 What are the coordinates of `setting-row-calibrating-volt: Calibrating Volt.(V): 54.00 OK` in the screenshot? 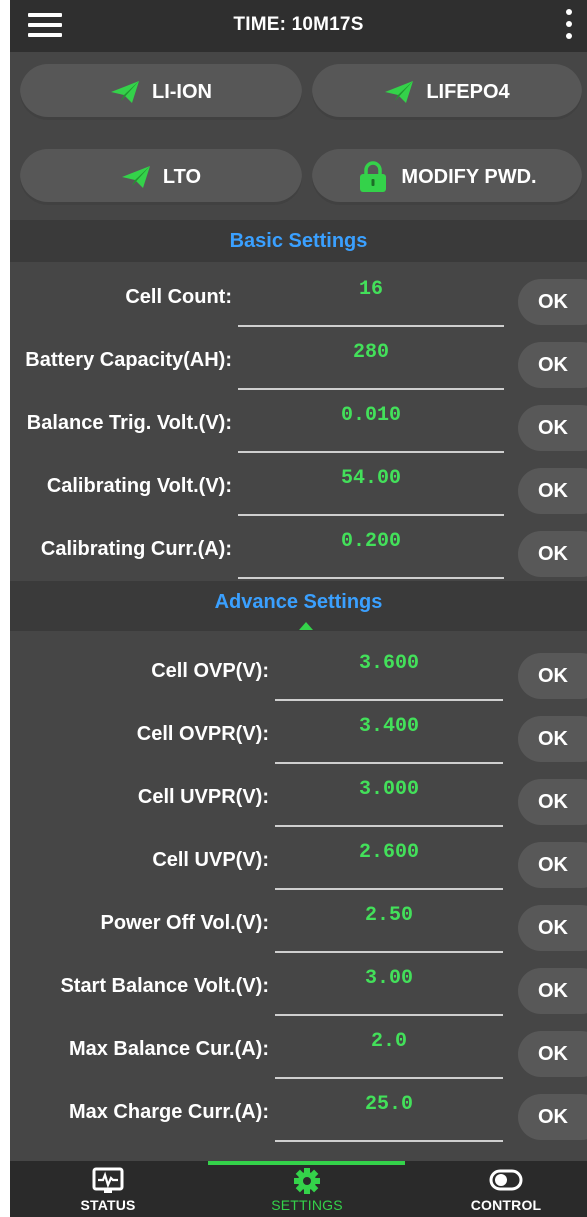 It's located at (298, 484).